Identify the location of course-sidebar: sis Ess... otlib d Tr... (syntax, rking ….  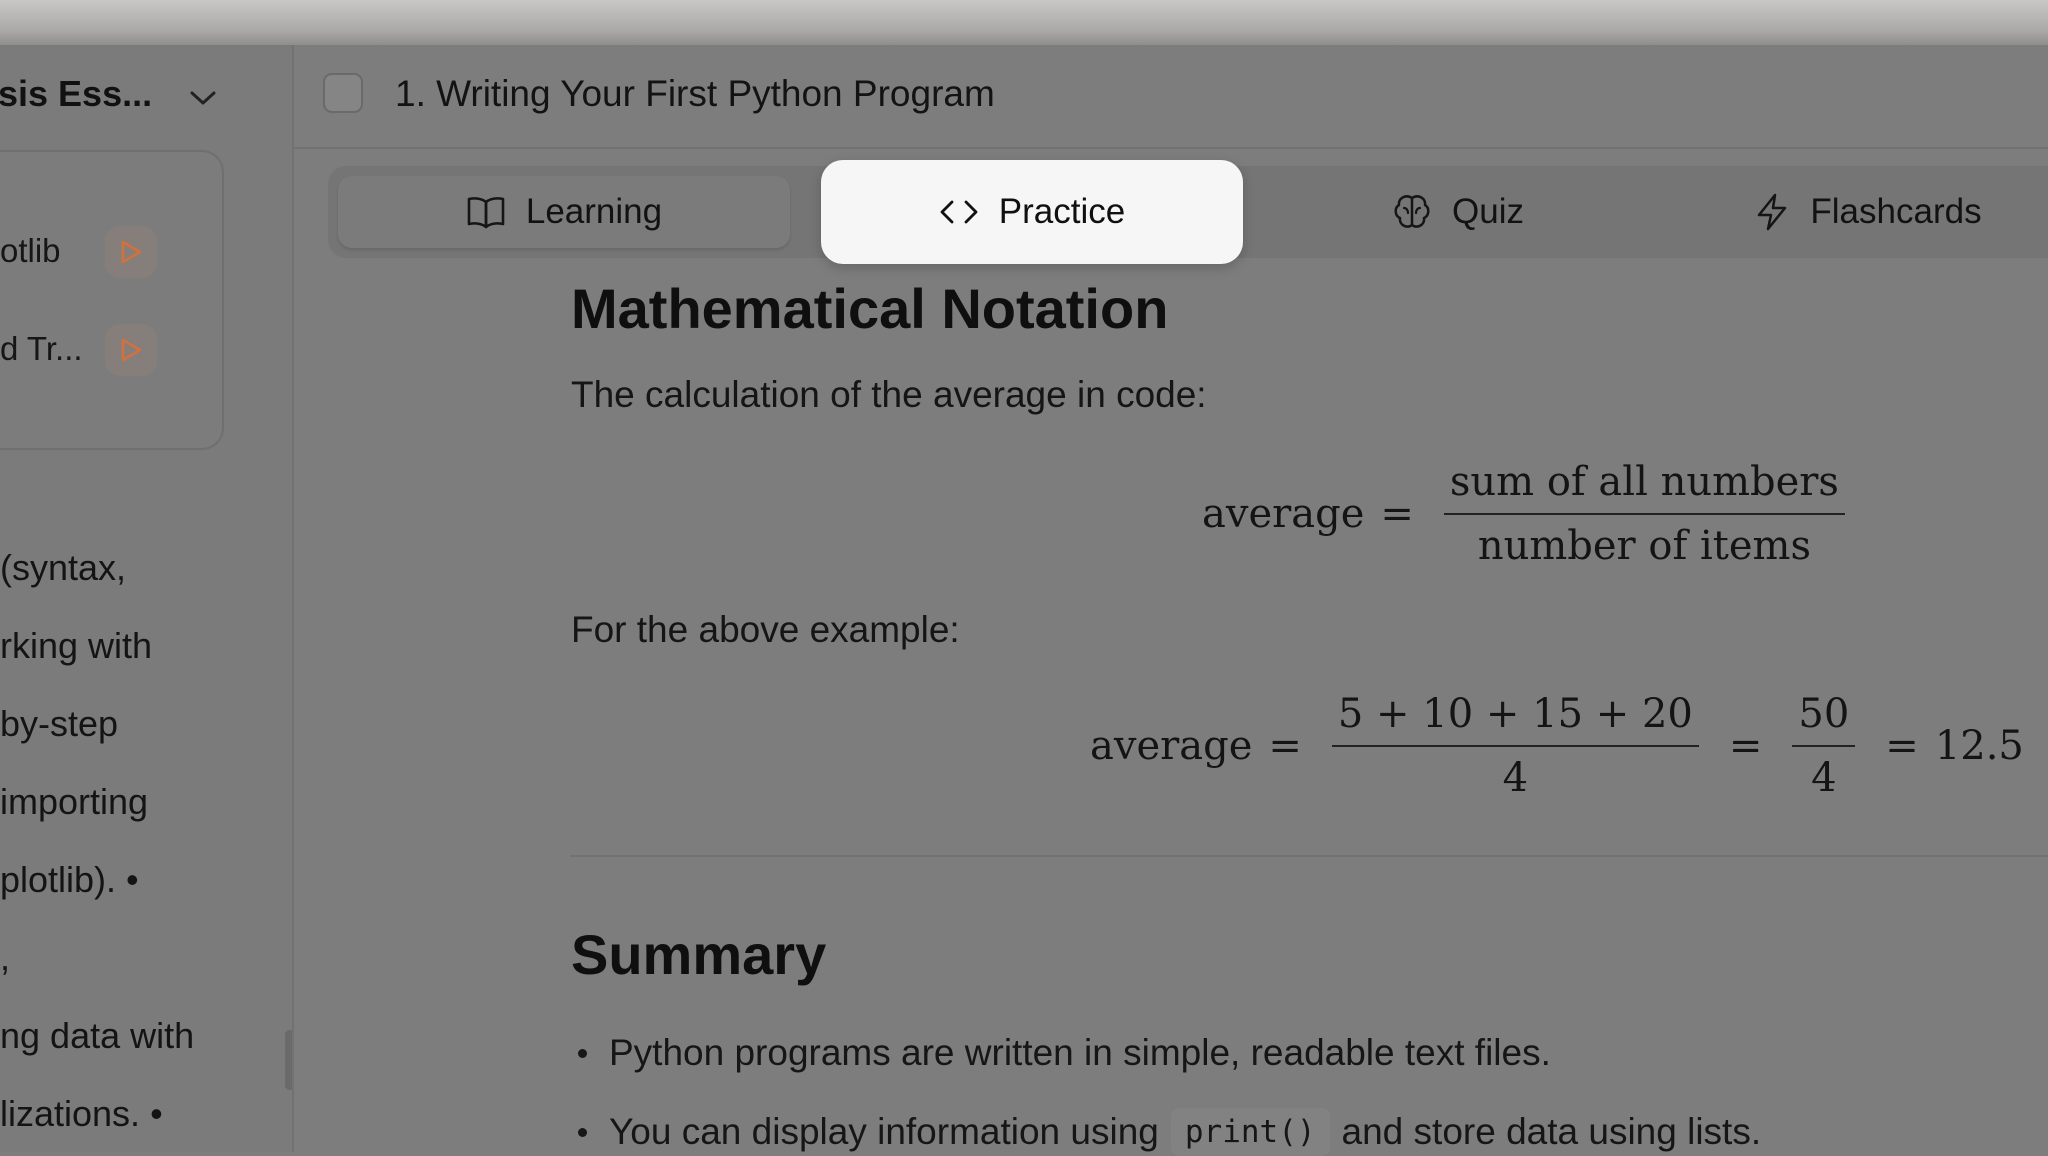
(146, 598).